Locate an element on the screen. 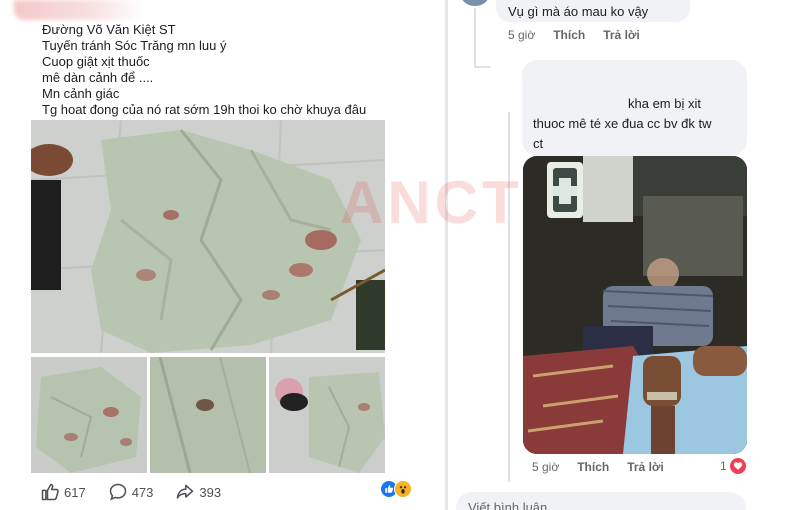 Image resolution: width=800 pixels, height=510 pixels. reply-text-line: kha em bị xit is located at coordinates (664, 103).